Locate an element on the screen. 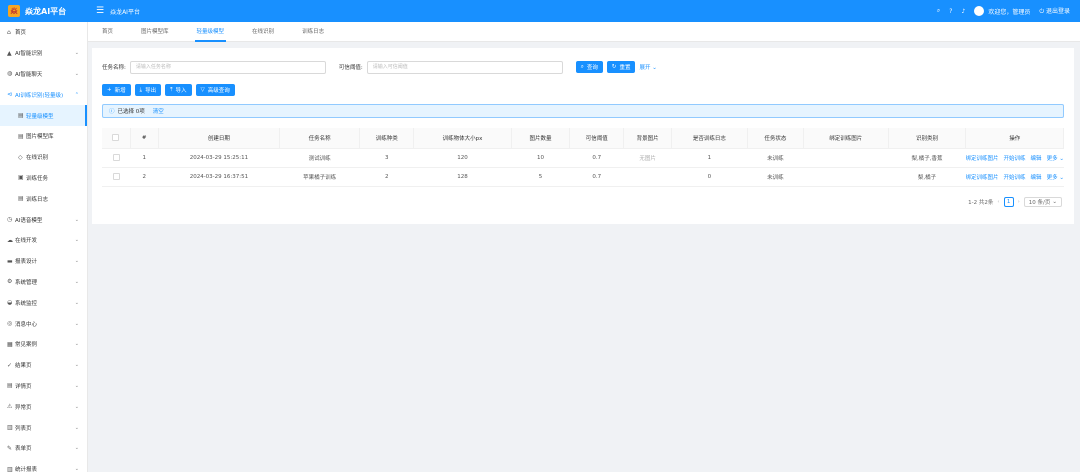 The height and width of the screenshot is (472, 1080). sidebar-icon: ⚠ is located at coordinates (10, 407).